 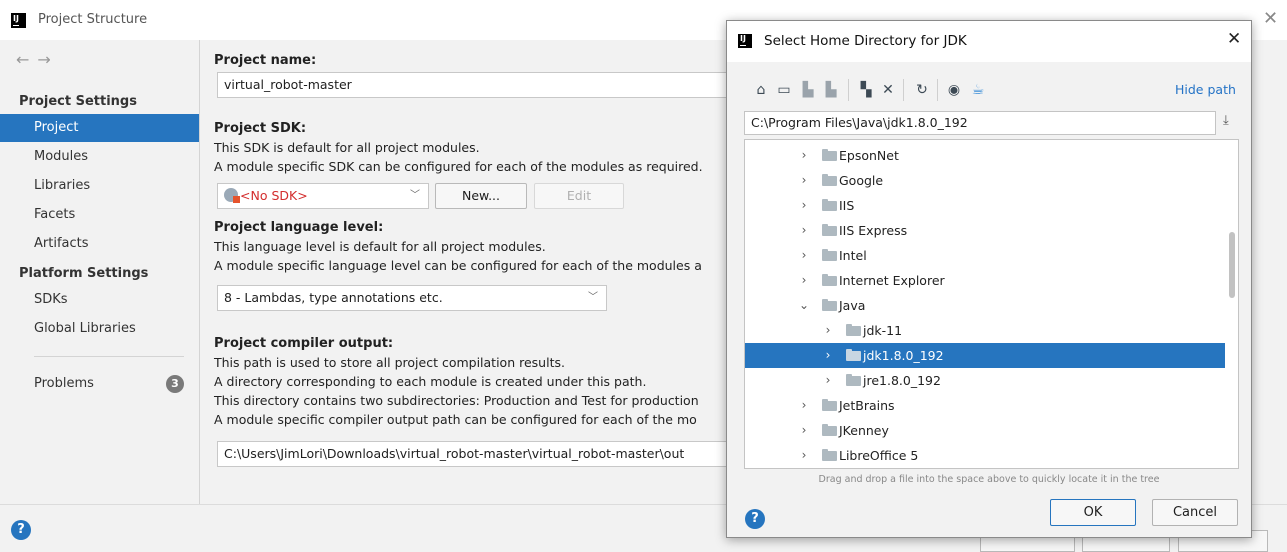 I want to click on nav-back-forward-icon: ←→, so click(x=37, y=59).